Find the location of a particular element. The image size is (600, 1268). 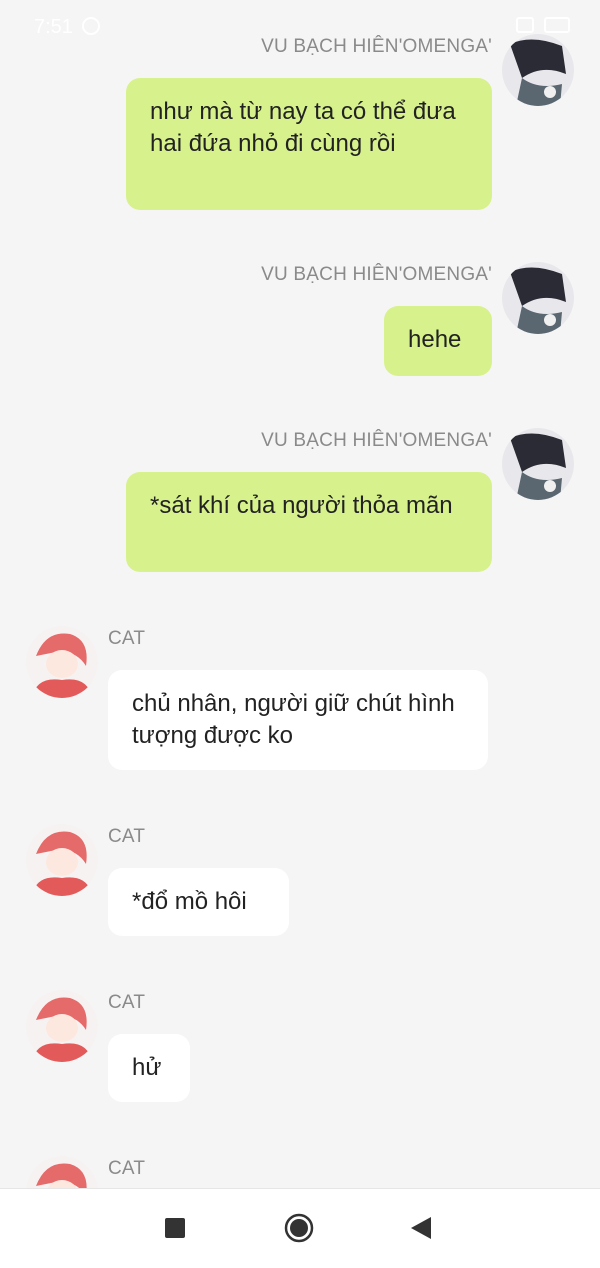

message-bubble: hử is located at coordinates (149, 1068).